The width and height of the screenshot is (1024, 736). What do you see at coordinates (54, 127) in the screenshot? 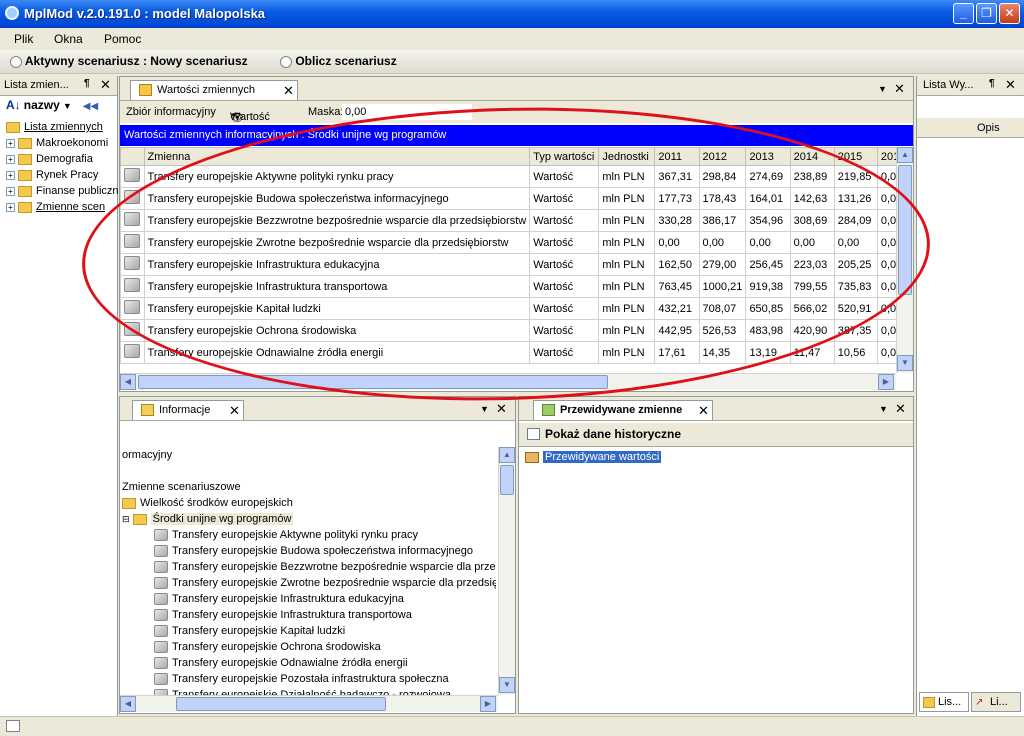
I see `tree-root: Lista zmiennych` at bounding box center [54, 127].